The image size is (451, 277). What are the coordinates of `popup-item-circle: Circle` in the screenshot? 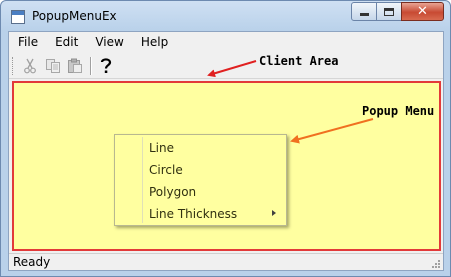 It's located at (166, 170).